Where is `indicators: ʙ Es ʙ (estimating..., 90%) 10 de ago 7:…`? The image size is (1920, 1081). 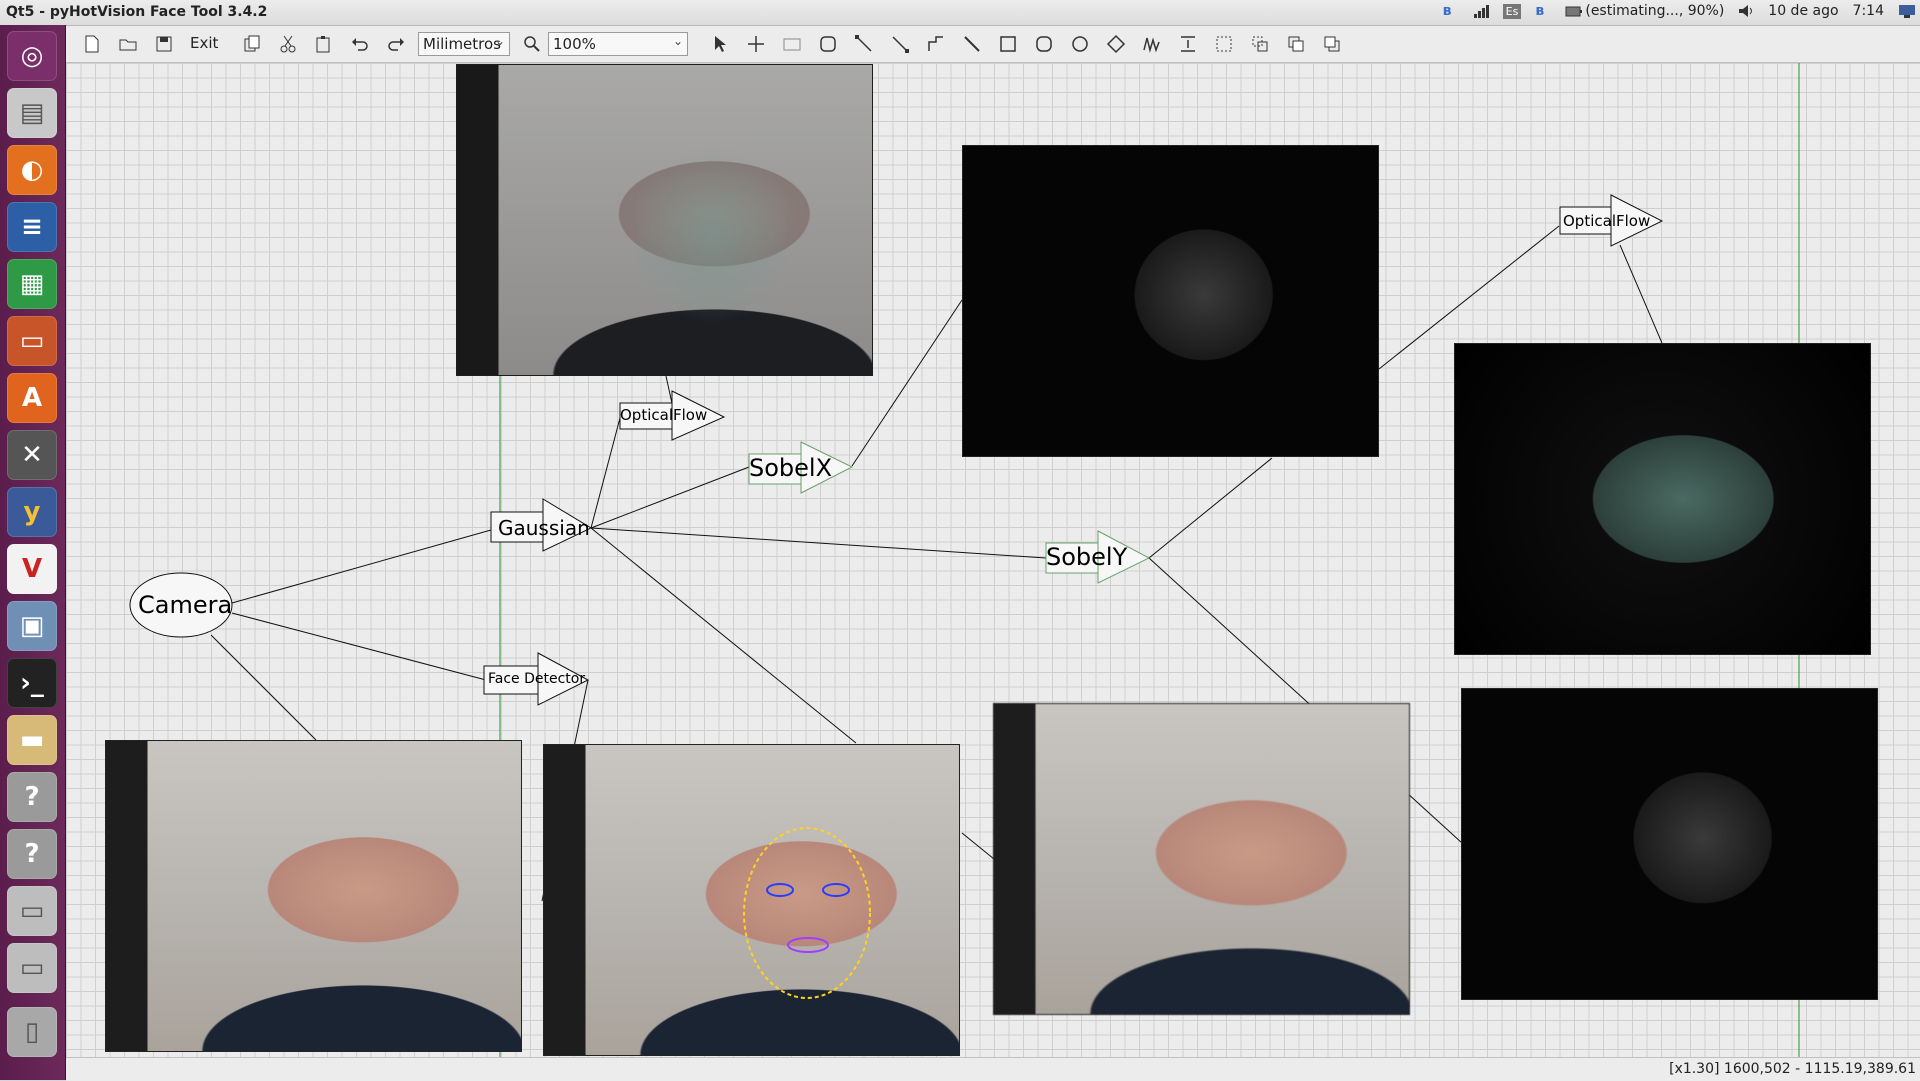 indicators: ʙ Es ʙ (estimating..., 90%) 10 de ago 7:… is located at coordinates (1679, 11).